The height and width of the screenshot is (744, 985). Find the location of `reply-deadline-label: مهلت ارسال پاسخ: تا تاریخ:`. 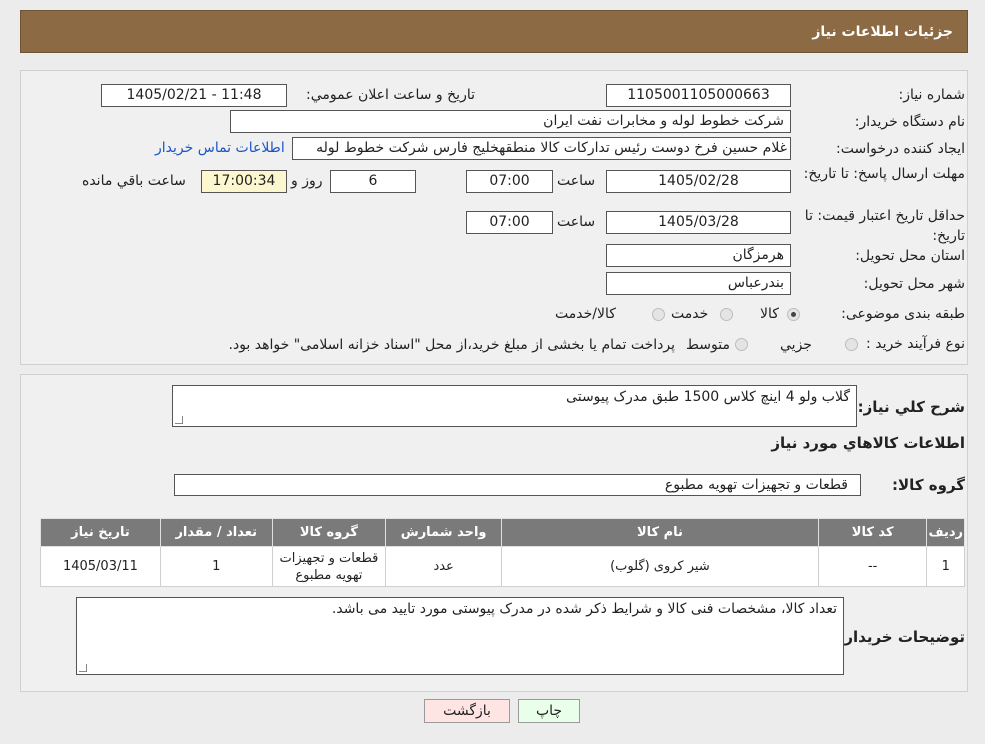

reply-deadline-label: مهلت ارسال پاسخ: تا تاریخ: is located at coordinates (884, 174).